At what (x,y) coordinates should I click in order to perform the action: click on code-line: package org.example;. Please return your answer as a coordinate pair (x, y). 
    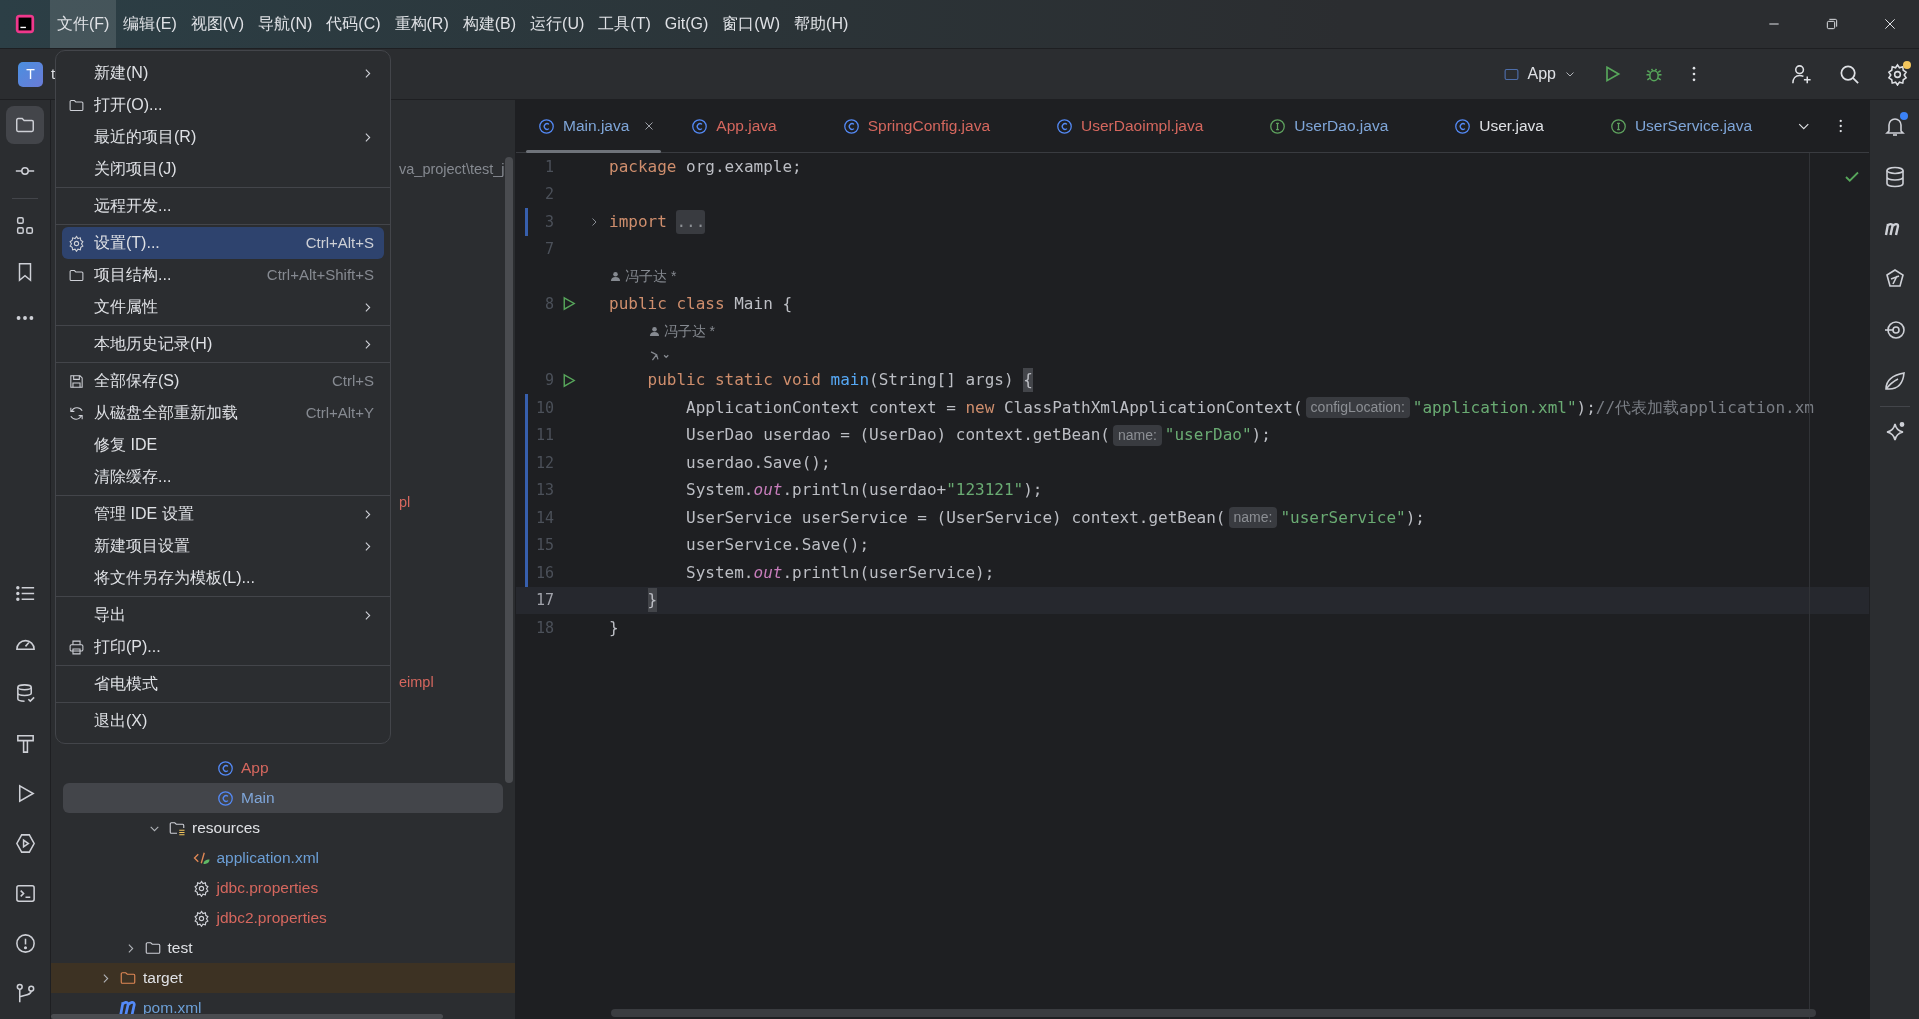
    Looking at the image, I should click on (705, 166).